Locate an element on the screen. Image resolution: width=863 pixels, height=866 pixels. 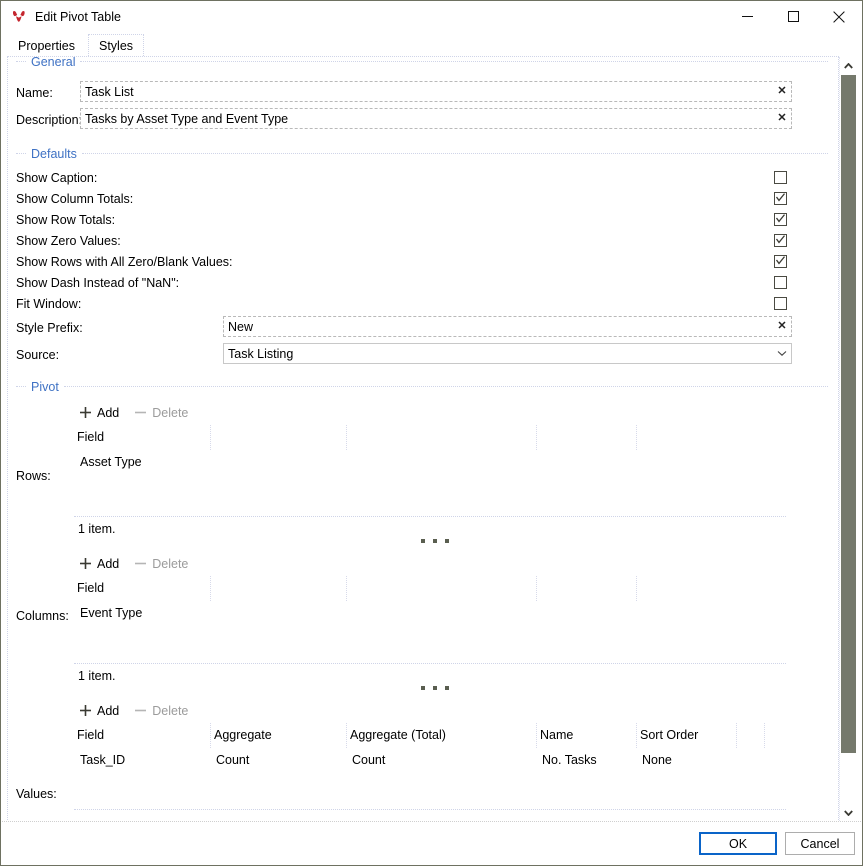
tab-styles: Styles is located at coordinates (116, 45).